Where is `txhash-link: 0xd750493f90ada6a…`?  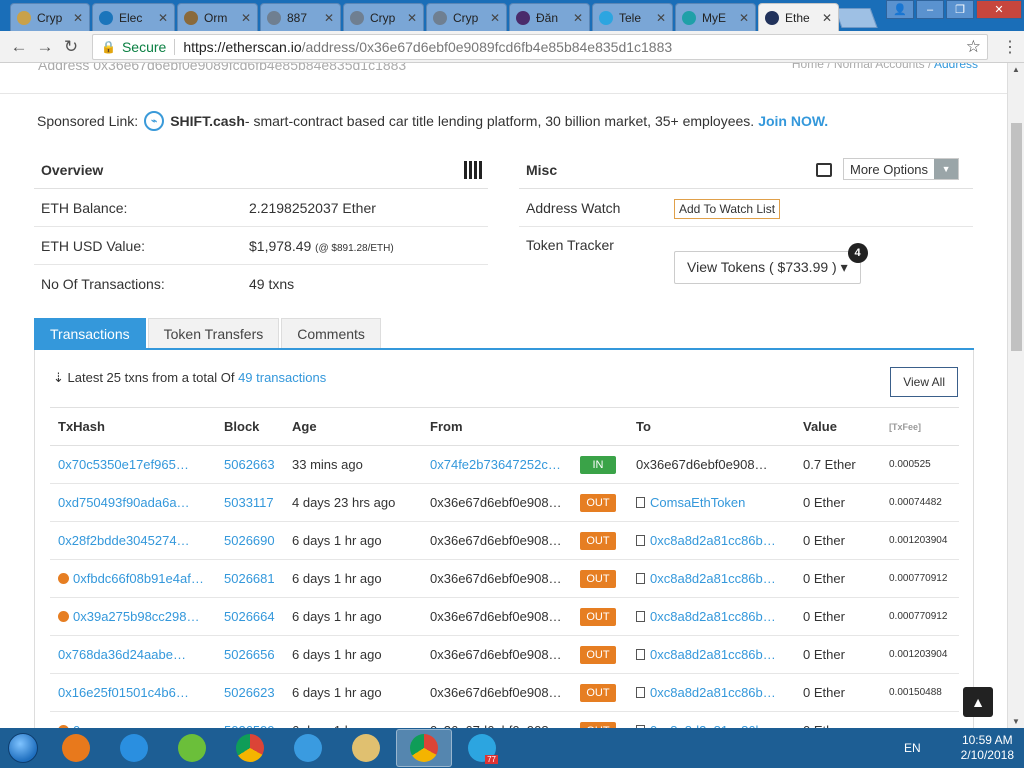
txhash-link: 0xd750493f90ada6a… is located at coordinates (124, 502).